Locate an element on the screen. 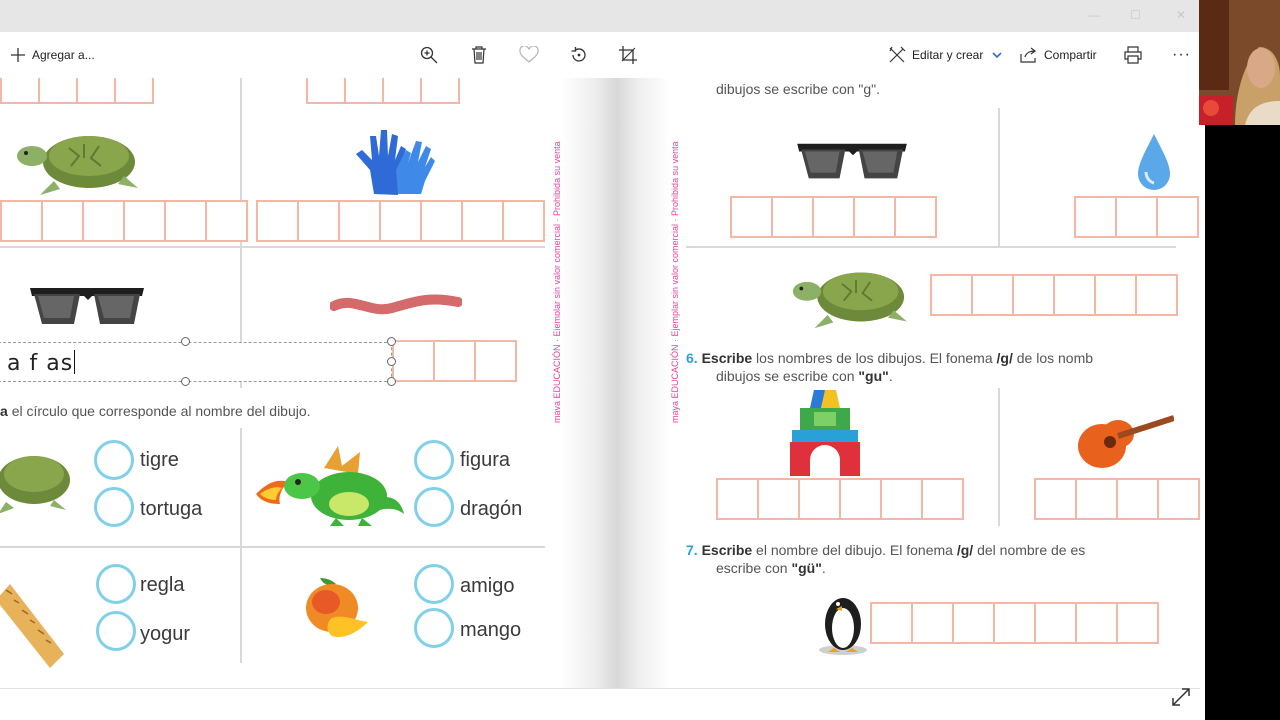 The width and height of the screenshot is (1280, 720). book-gutter is located at coordinates (615, 383).